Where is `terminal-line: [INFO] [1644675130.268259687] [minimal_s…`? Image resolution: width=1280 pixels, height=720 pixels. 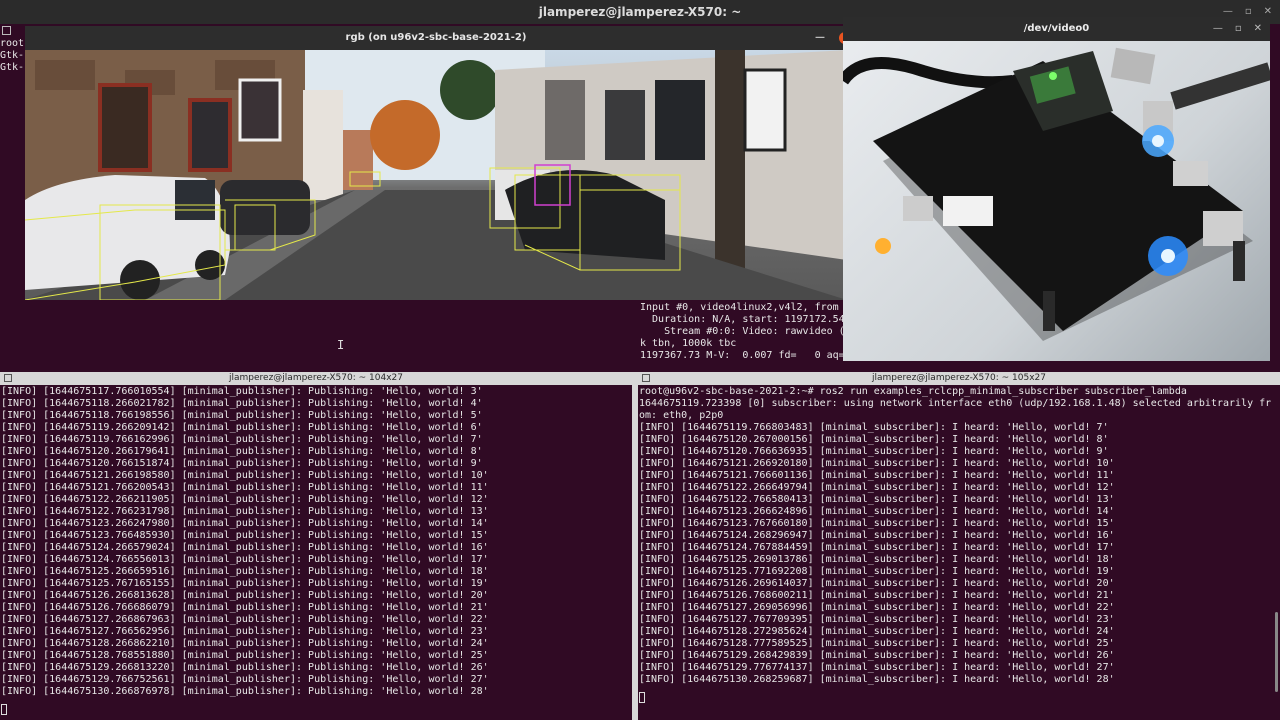 terminal-line: [INFO] [1644675130.268259687] [minimal_s… is located at coordinates (877, 679).